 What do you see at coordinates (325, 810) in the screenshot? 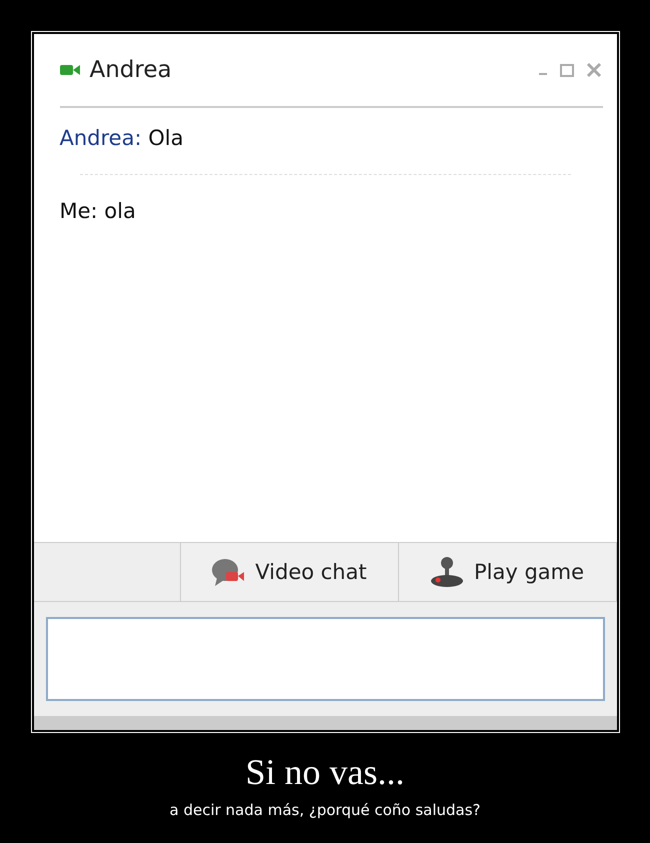
I see `poster-subtitle: a decir nada más, ¿porqué coño saludas?` at bounding box center [325, 810].